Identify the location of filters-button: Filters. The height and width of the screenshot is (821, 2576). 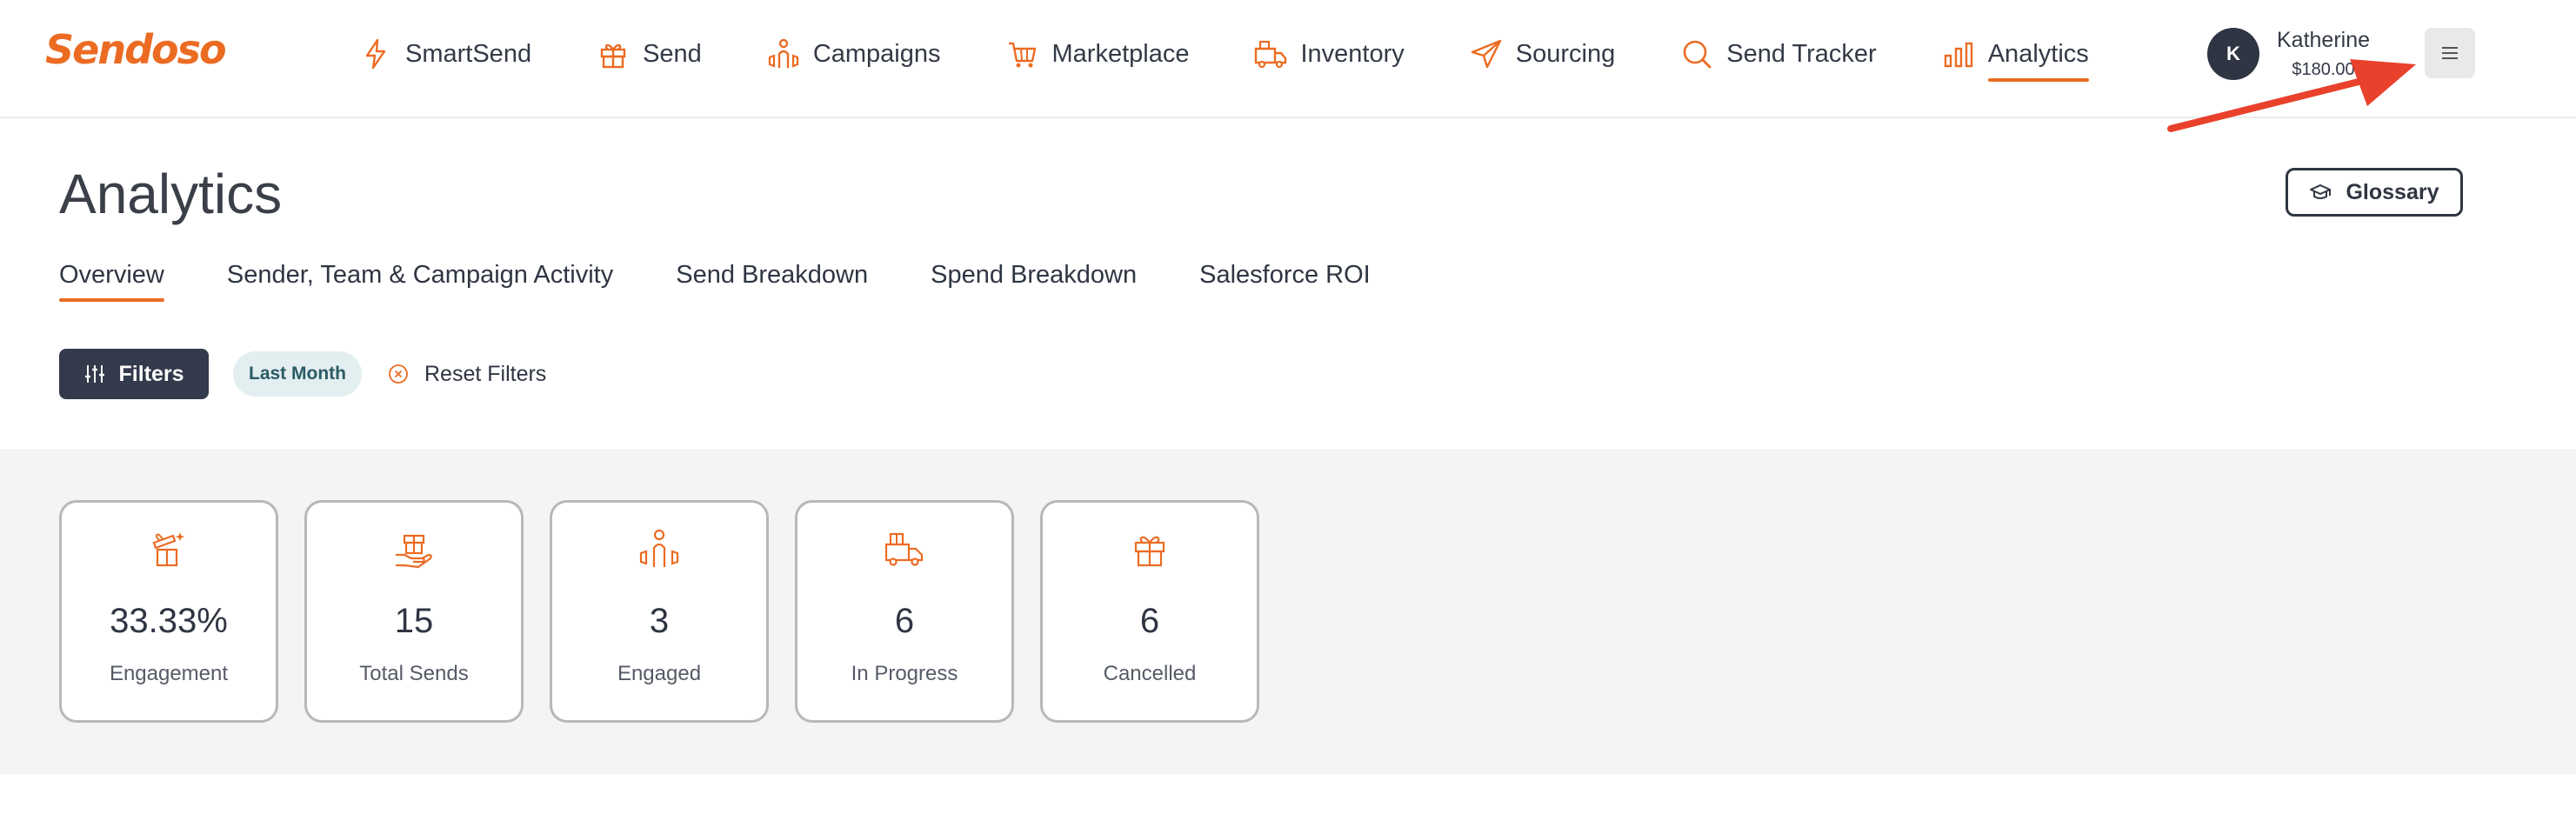
(134, 374).